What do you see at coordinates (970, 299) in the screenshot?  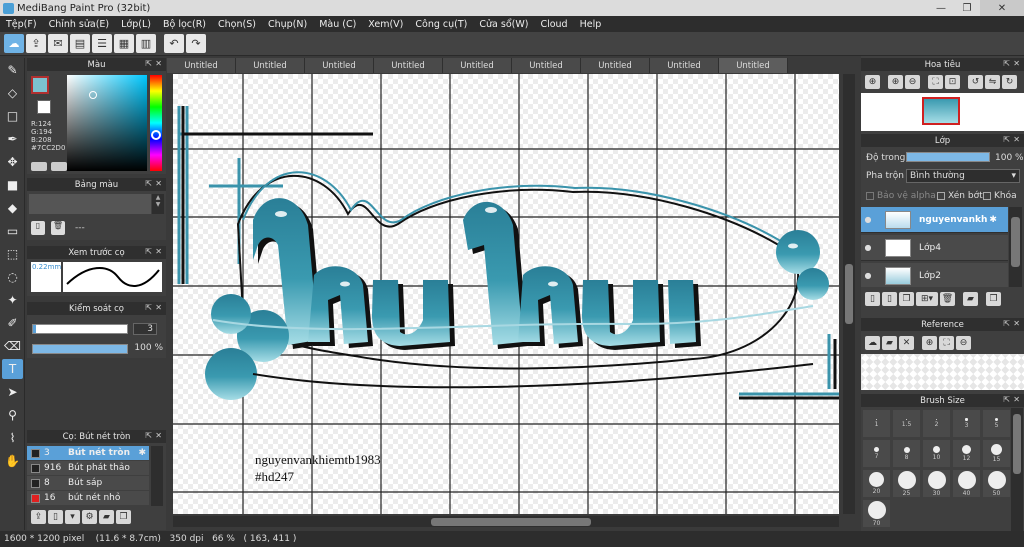 I see `layer-folder-icon: ▰` at bounding box center [970, 299].